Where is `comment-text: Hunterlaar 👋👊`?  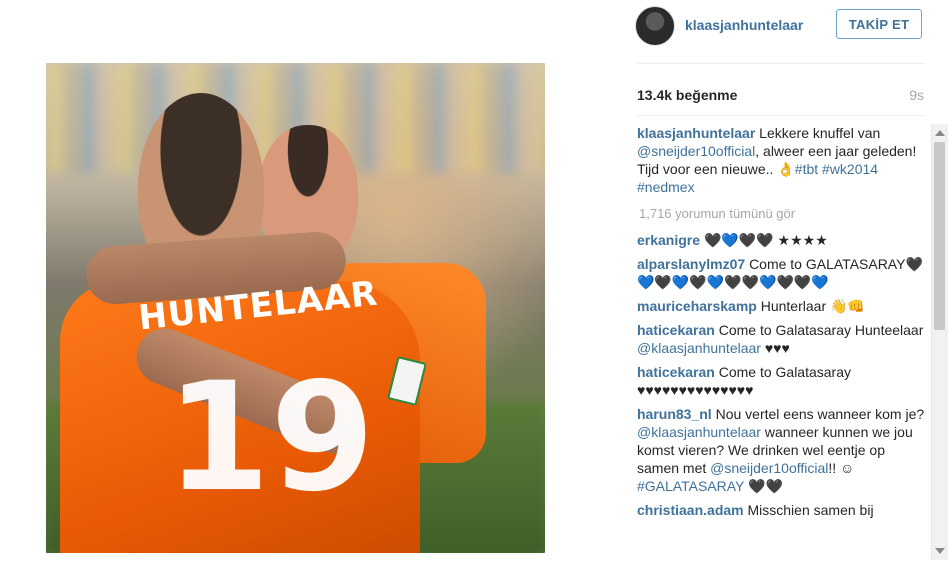 comment-text: Hunterlaar 👋👊 is located at coordinates (812, 306).